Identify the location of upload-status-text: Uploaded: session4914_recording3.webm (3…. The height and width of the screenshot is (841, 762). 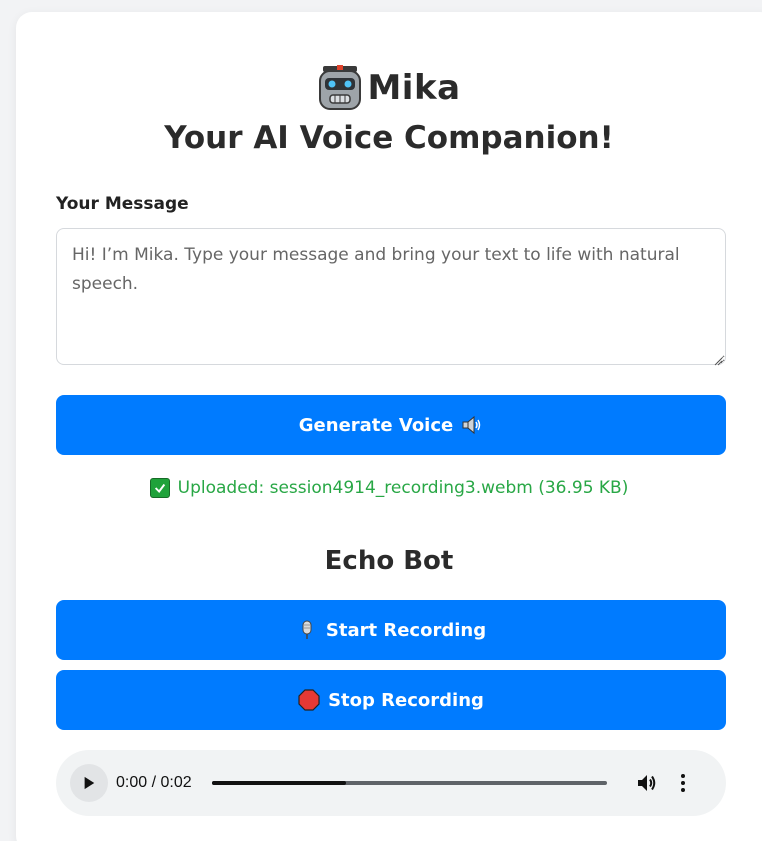
(403, 488).